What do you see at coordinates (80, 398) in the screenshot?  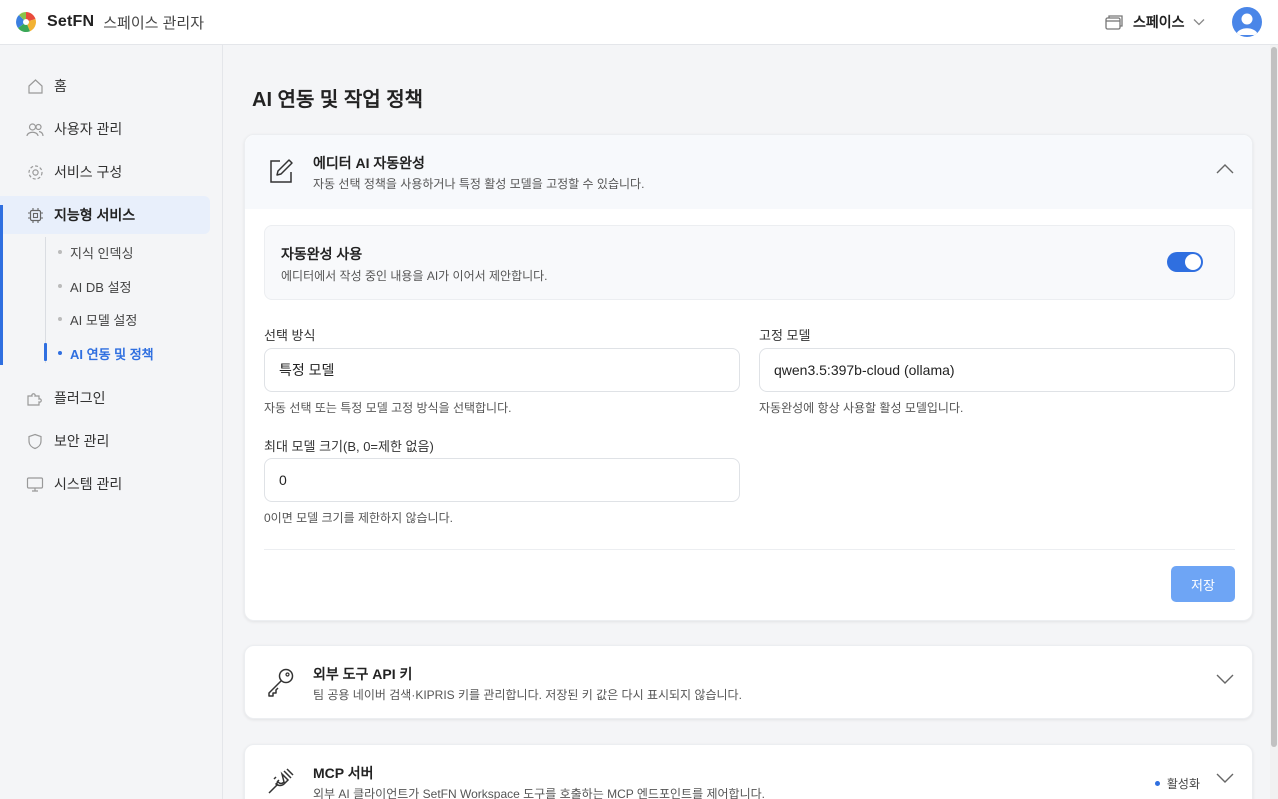 I see `sidebar-item-label: 플러그인` at bounding box center [80, 398].